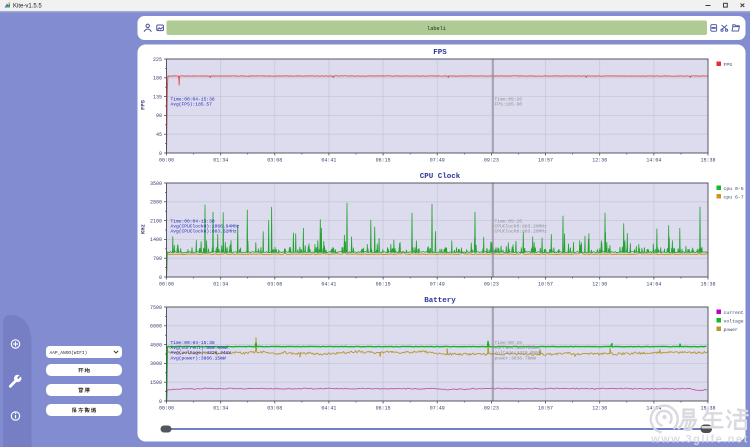 The image size is (750, 447). What do you see at coordinates (734, 321) in the screenshot?
I see `svg-text: voltage` at bounding box center [734, 321].